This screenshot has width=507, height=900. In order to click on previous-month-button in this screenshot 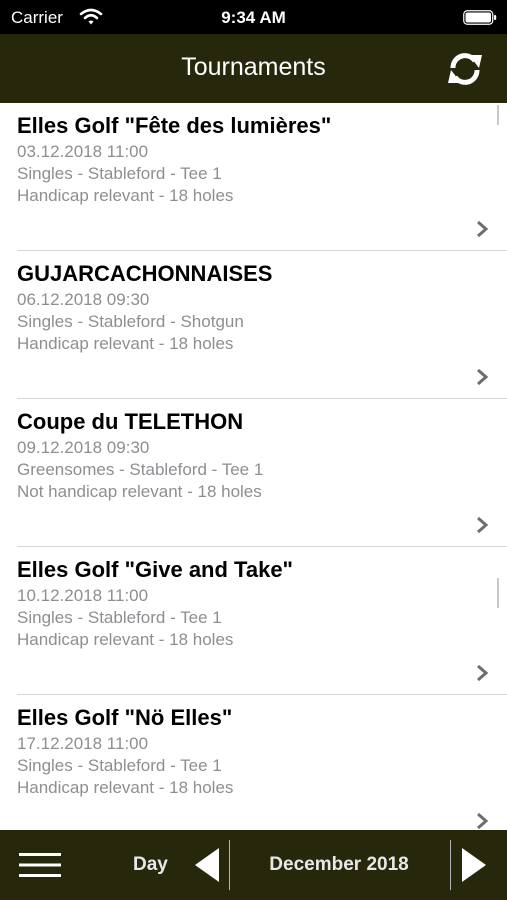, I will do `click(207, 865)`.